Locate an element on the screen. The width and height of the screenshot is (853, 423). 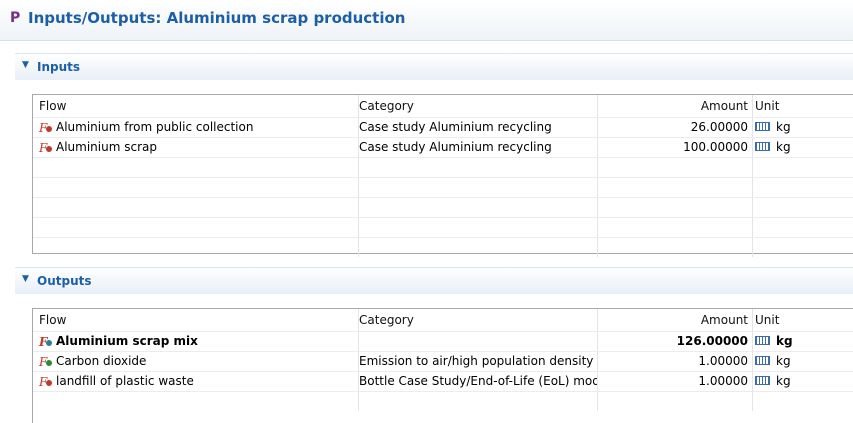
inputs-section-header: ▼ Inputs is located at coordinates (434, 66).